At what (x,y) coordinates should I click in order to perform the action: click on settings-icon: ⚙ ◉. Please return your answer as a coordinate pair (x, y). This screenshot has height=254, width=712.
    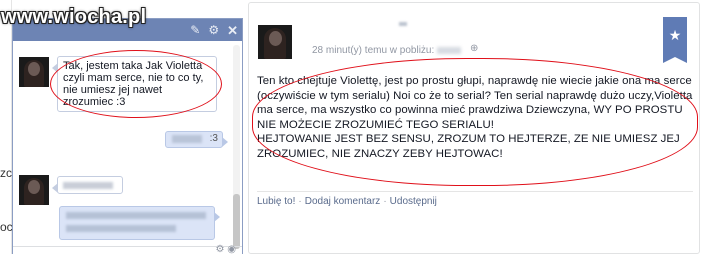
    Looking at the image, I should click on (226, 249).